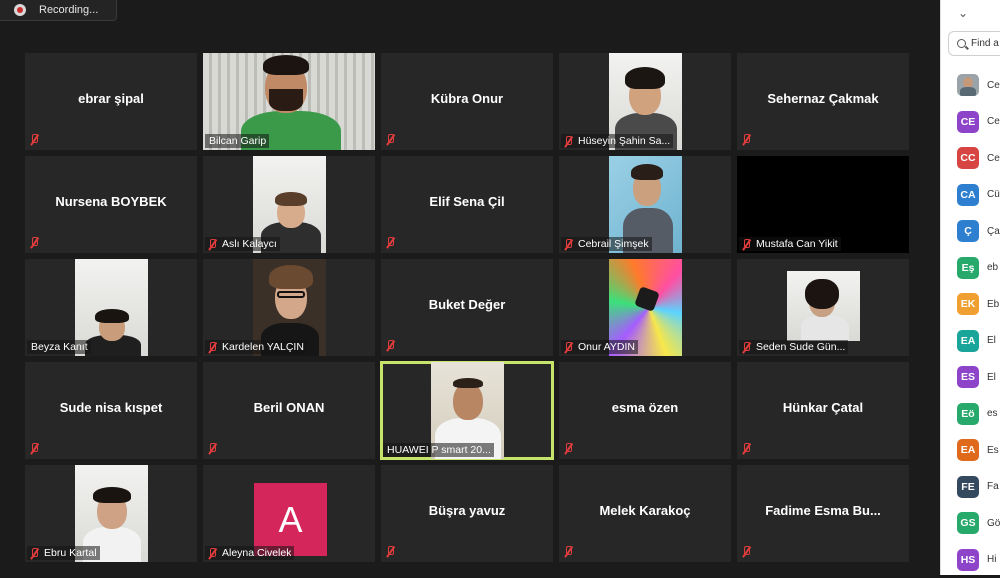  I want to click on participant-tile: Beyza Kanıt, so click(111, 307).